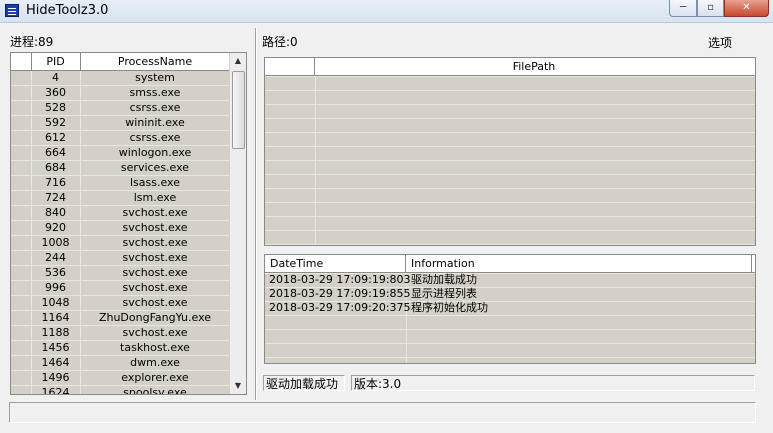 This screenshot has height=433, width=773. What do you see at coordinates (238, 110) in the screenshot?
I see `scroll-thumb` at bounding box center [238, 110].